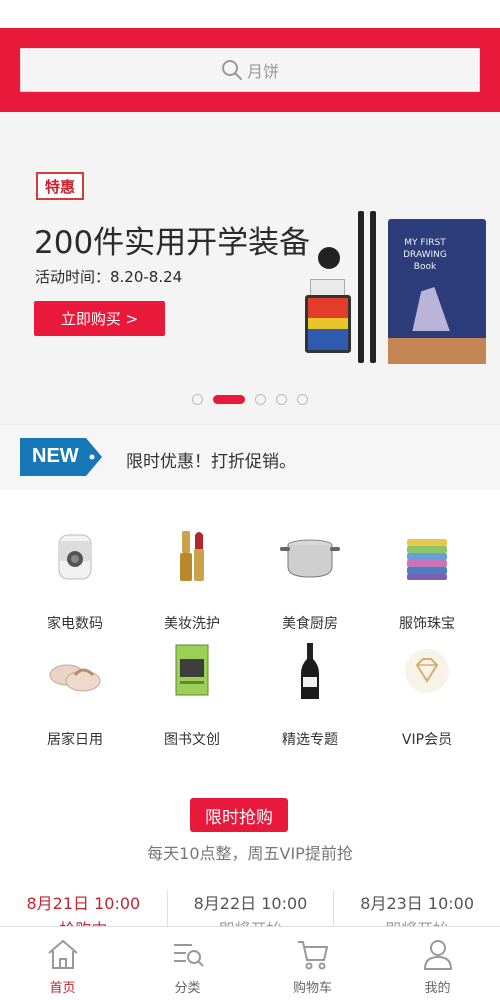 This screenshot has width=500, height=1000. I want to click on home-icon, so click(62, 954).